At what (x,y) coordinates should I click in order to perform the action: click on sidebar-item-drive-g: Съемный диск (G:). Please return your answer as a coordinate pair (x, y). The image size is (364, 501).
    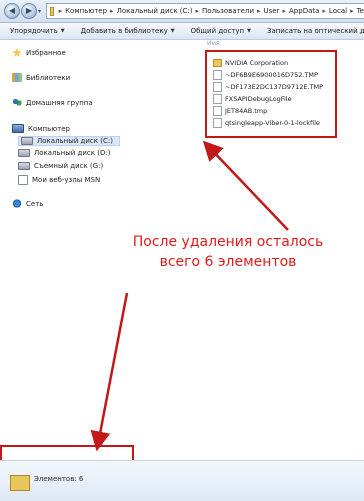
    Looking at the image, I should click on (60, 166).